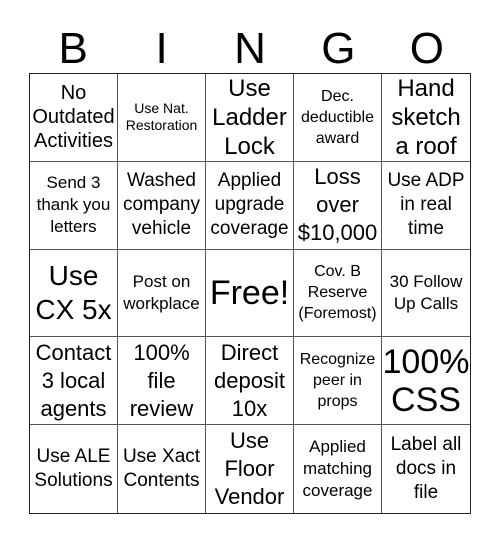  What do you see at coordinates (338, 118) in the screenshot?
I see `bingo-cell: Dec. deductible award` at bounding box center [338, 118].